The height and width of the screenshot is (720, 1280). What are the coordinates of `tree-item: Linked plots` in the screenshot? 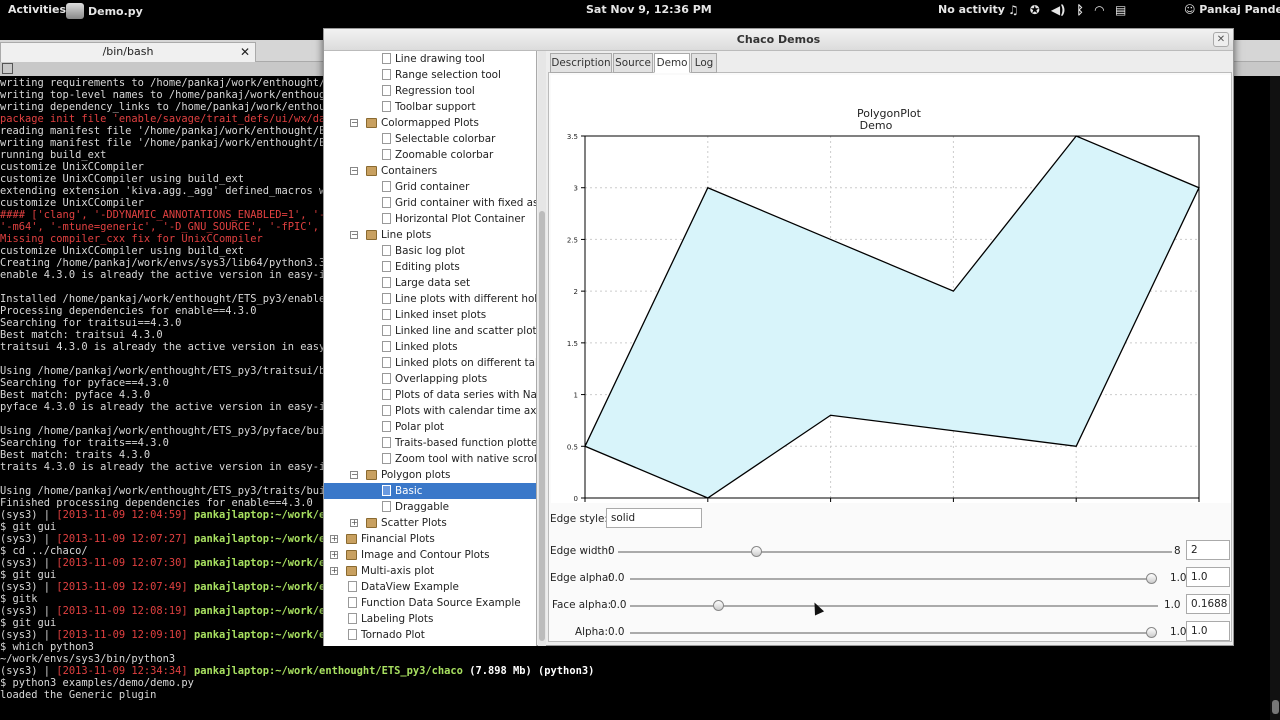 It's located at (430, 347).